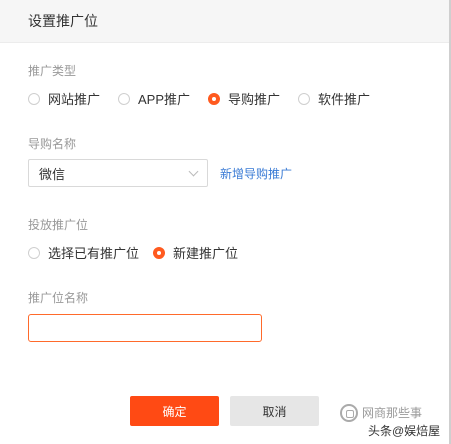 This screenshot has width=451, height=444. I want to click on confirm-button: 确定, so click(174, 411).